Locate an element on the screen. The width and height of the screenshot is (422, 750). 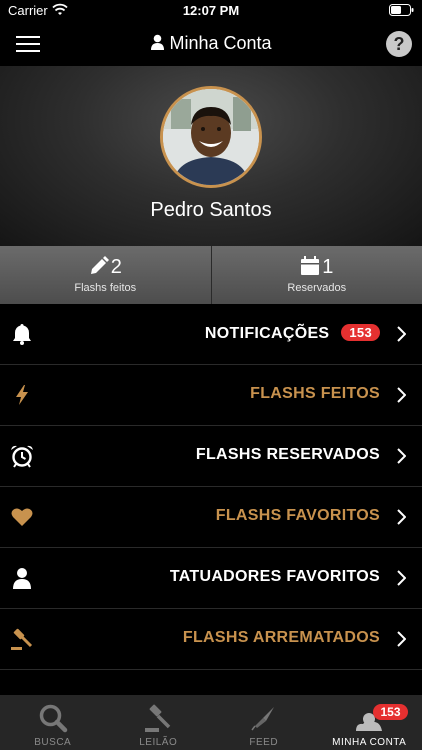
status-bar: Carrier 12:07 PM is located at coordinates (211, 11).